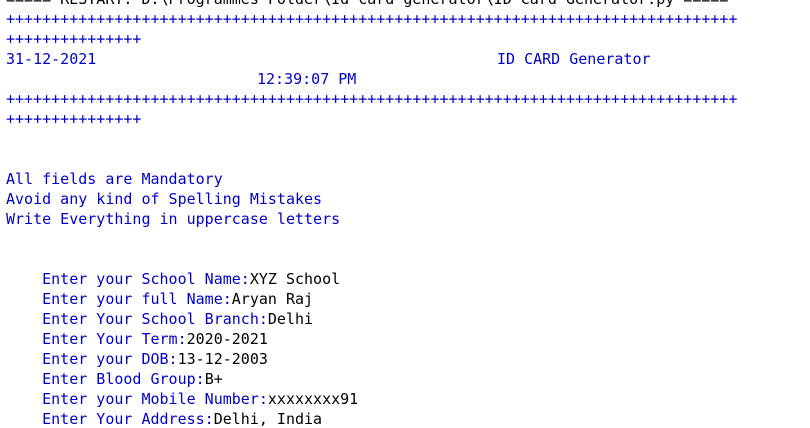 The width and height of the screenshot is (810, 428). Describe the element at coordinates (39, 418) in the screenshot. I see `shell-input-line: >>>` at that location.